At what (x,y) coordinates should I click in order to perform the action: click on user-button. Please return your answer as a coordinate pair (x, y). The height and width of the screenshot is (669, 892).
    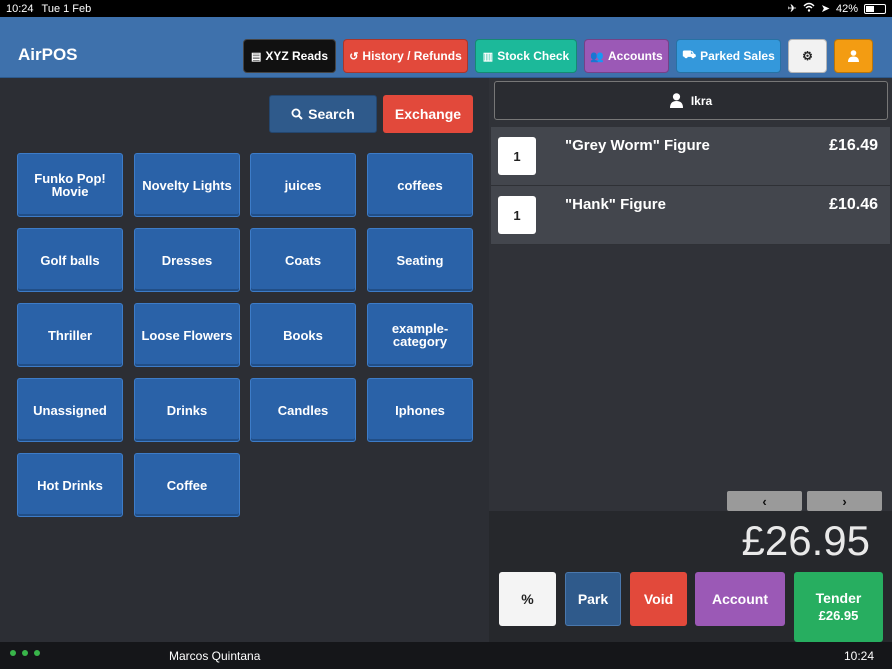
    Looking at the image, I should click on (853, 56).